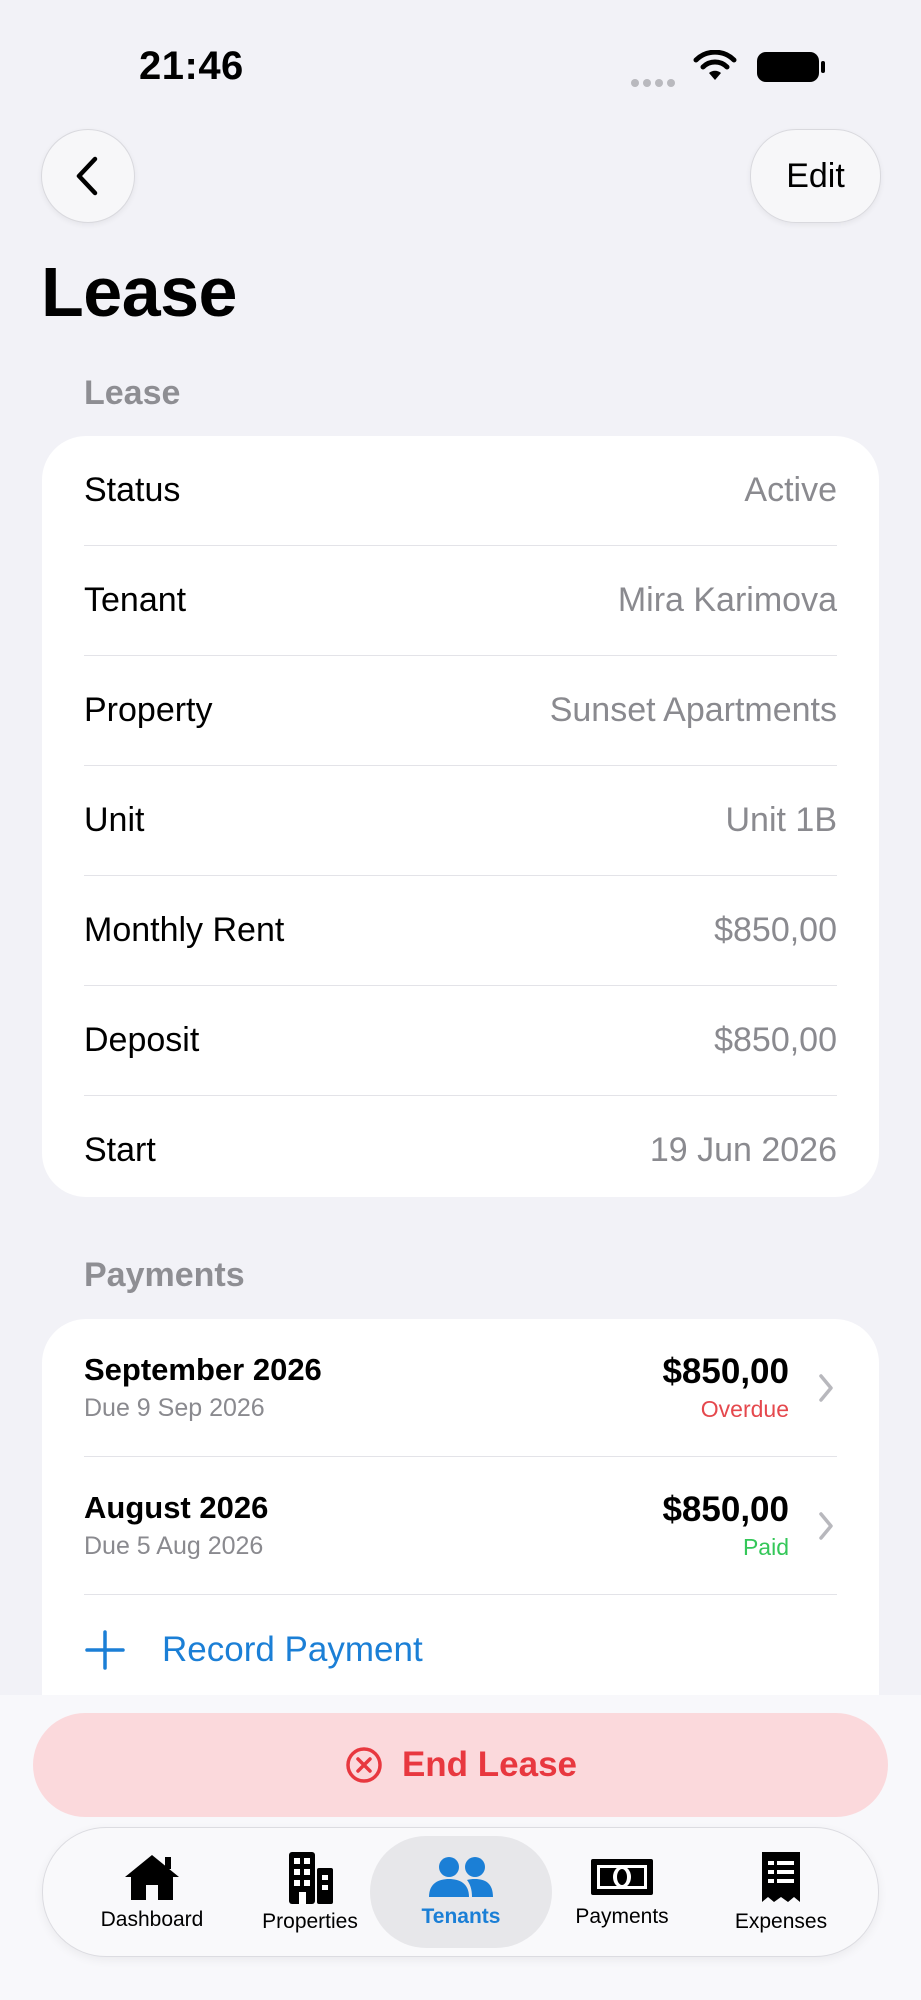 This screenshot has height=2000, width=921. I want to click on tab-label: Expenses, so click(781, 1921).